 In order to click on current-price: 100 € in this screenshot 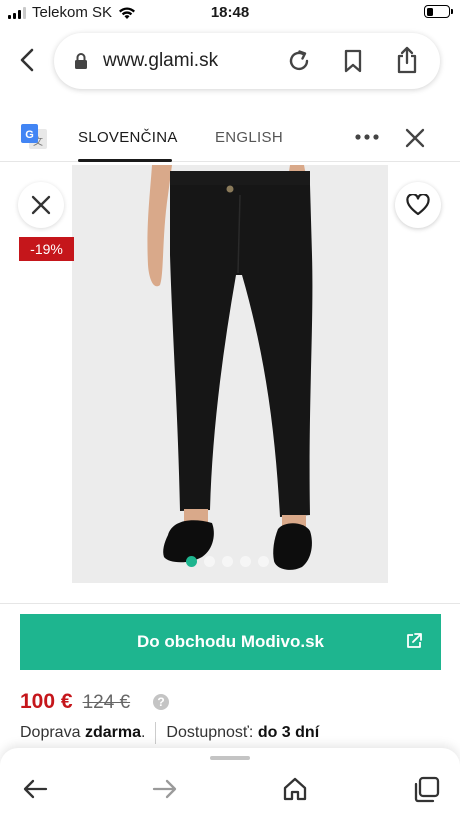, I will do `click(46, 701)`.